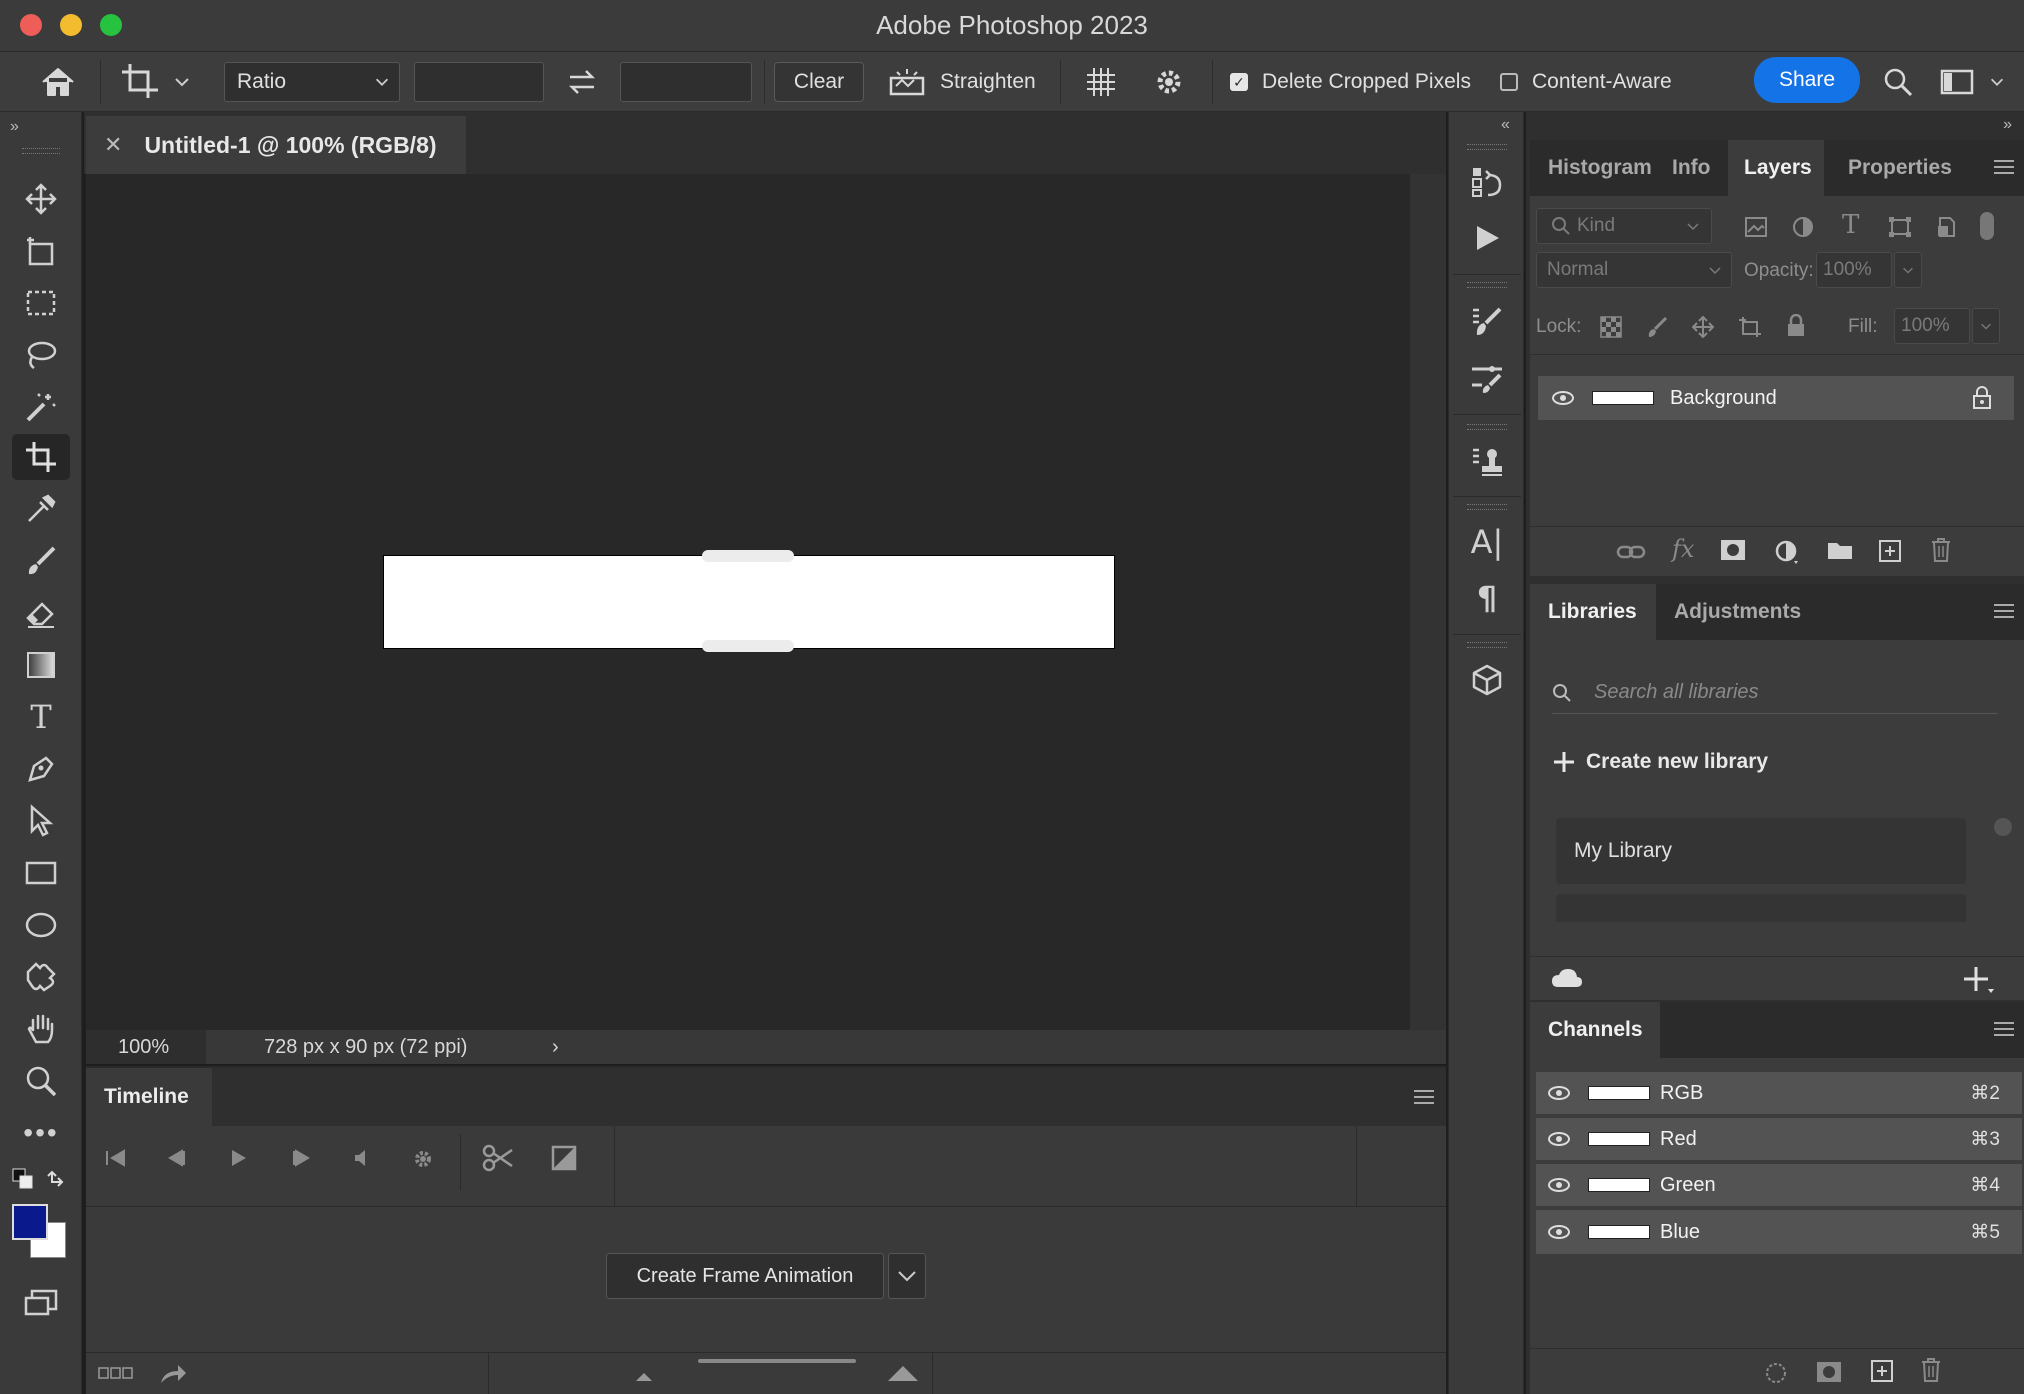 Image resolution: width=2024 pixels, height=1394 pixels. I want to click on add-to-library-icon, so click(1979, 980).